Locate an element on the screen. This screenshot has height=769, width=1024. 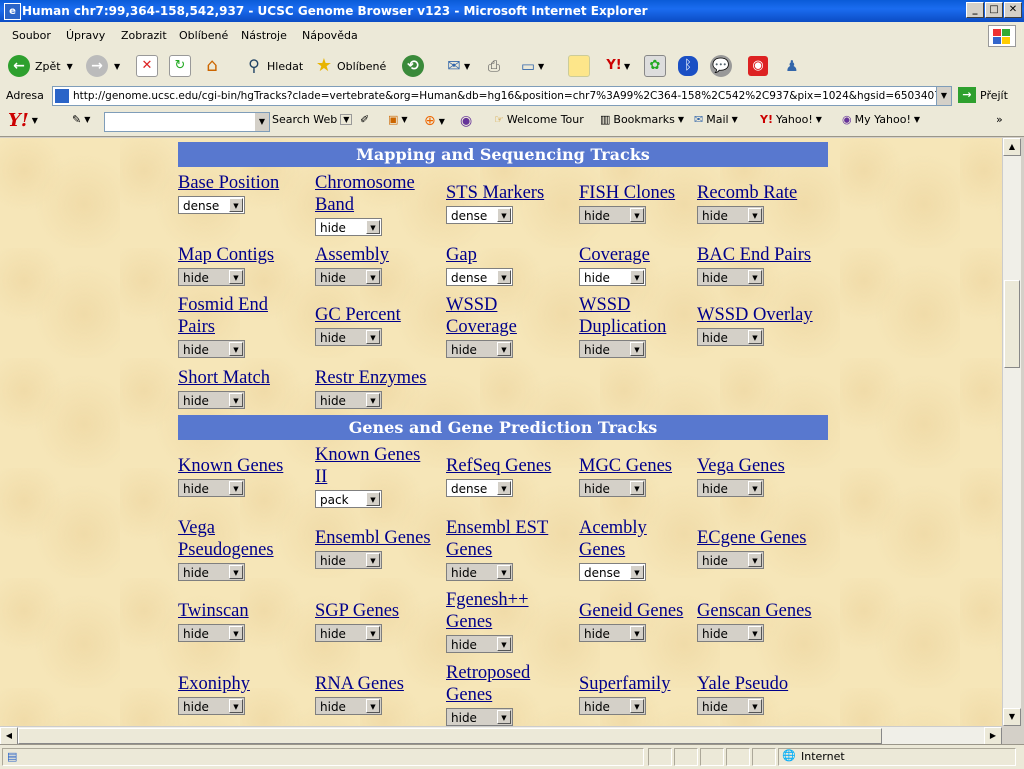
visibility-select-ensembl-est-genes: hide is located at coordinates (479, 572).